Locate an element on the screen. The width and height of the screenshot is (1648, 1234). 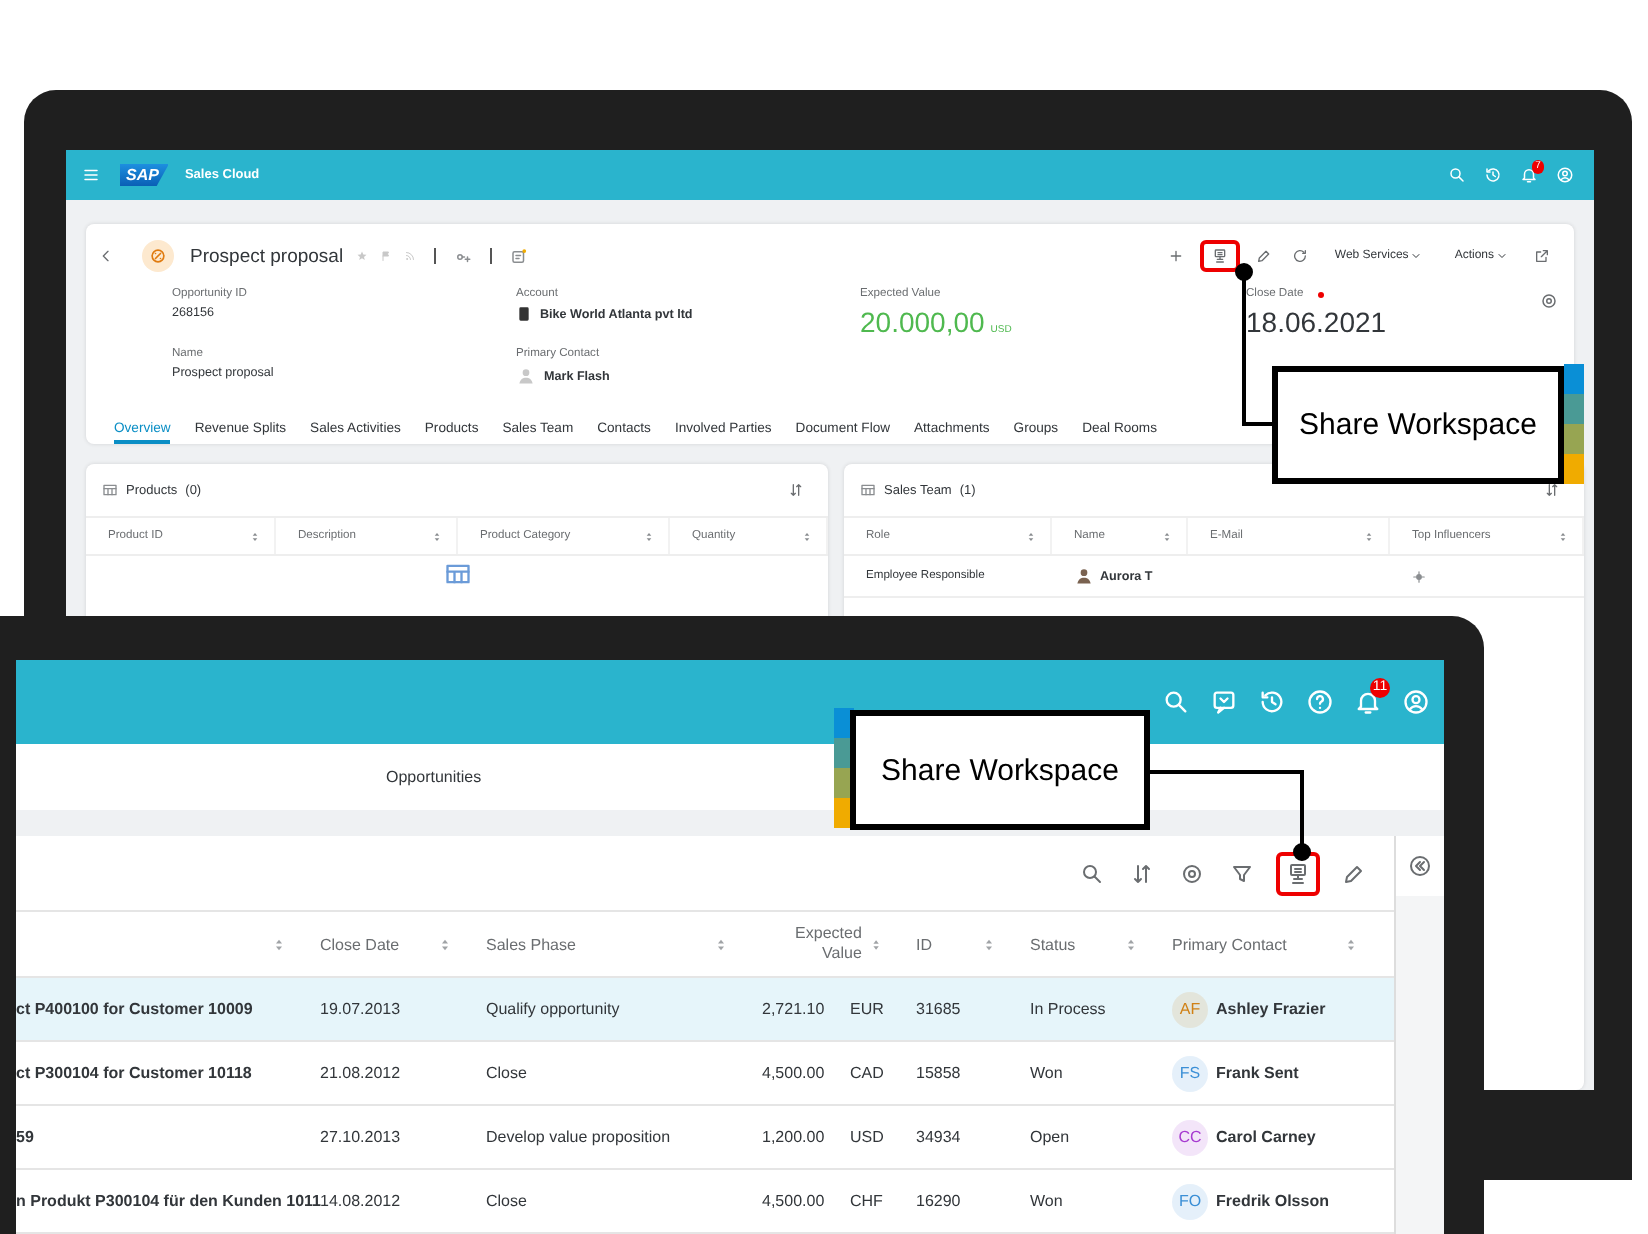
table-cell: 16290 is located at coordinates (938, 1201).